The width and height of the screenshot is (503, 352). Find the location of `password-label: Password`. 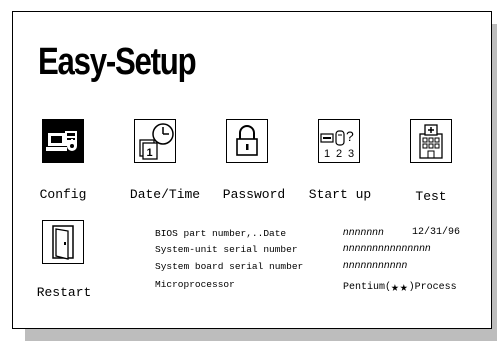

password-label: Password is located at coordinates (254, 194).